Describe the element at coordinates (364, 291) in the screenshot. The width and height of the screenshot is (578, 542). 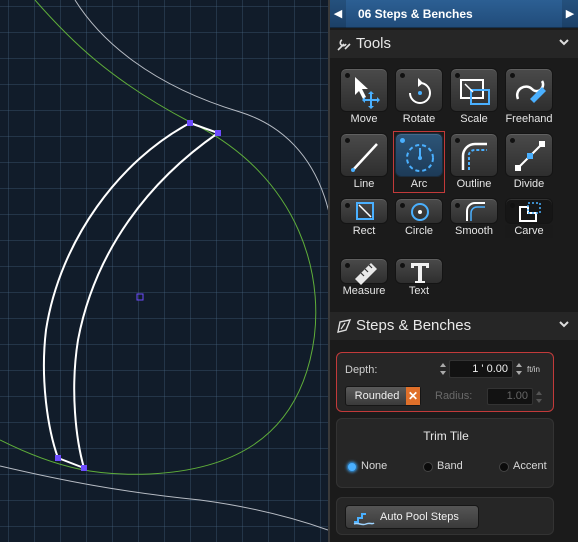
I see `tool-label: Measure` at that location.